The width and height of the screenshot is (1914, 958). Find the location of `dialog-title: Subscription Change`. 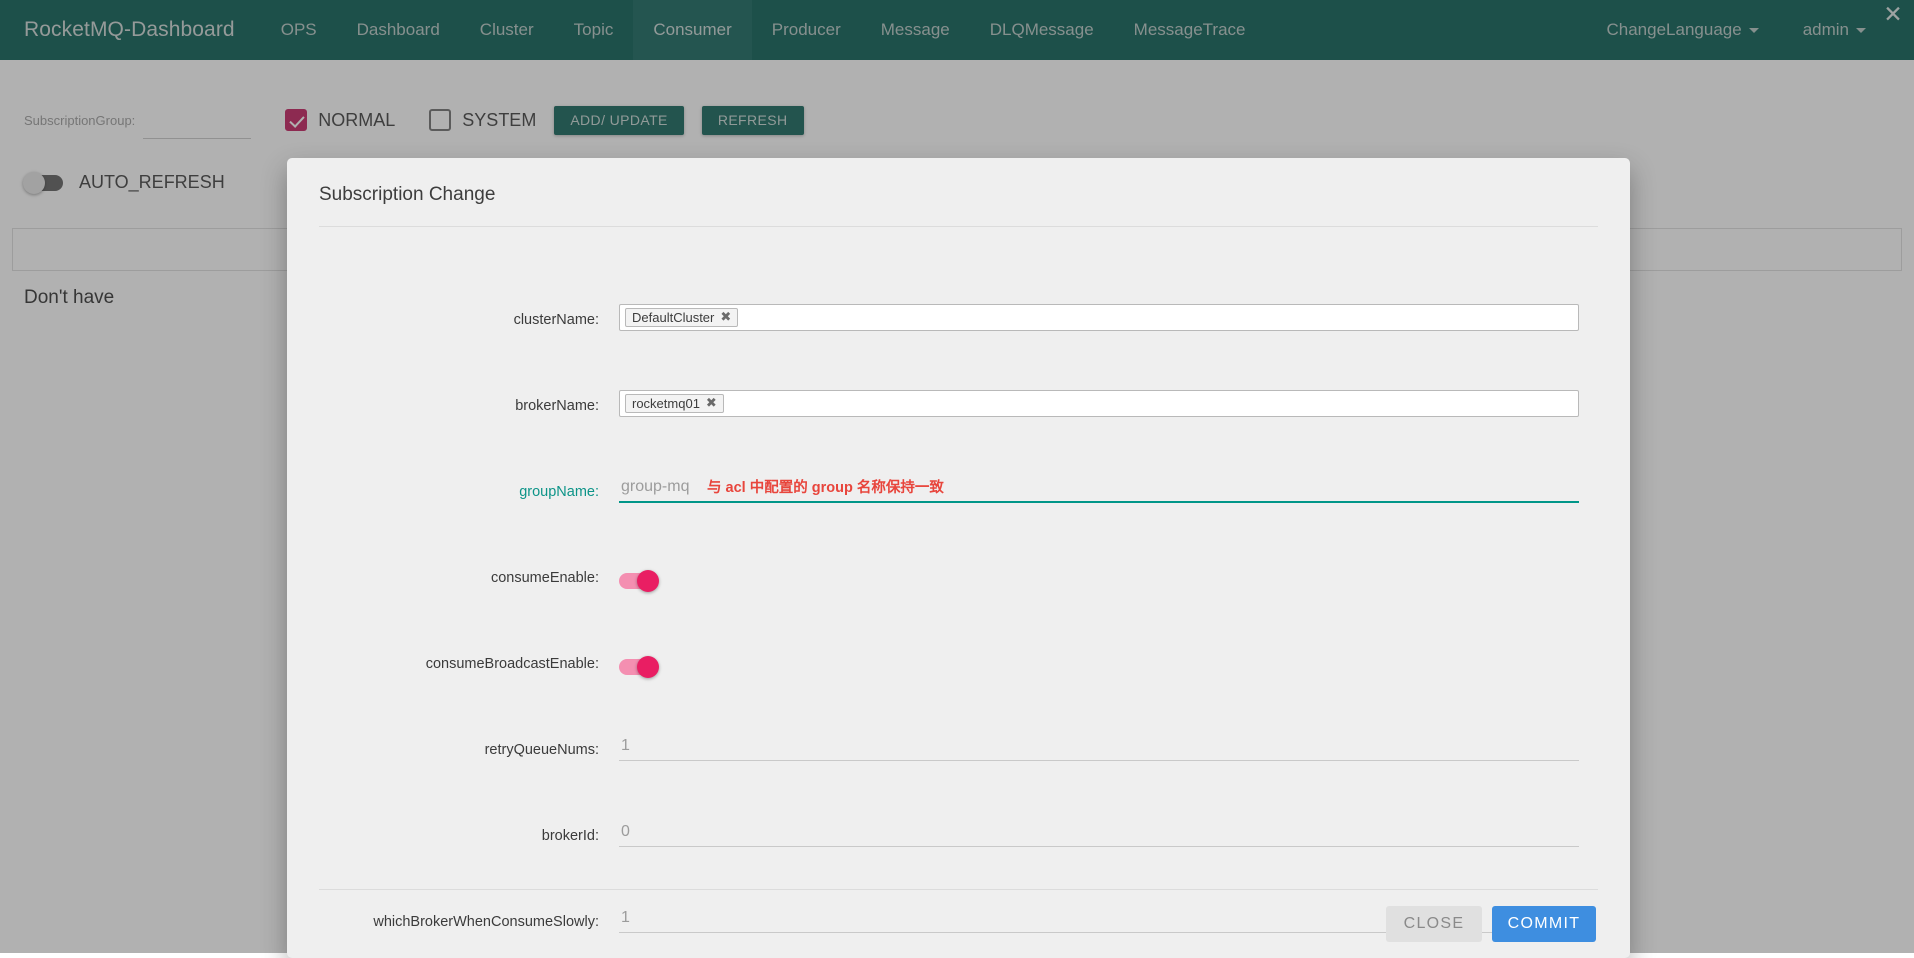

dialog-title: Subscription Change is located at coordinates (958, 182).